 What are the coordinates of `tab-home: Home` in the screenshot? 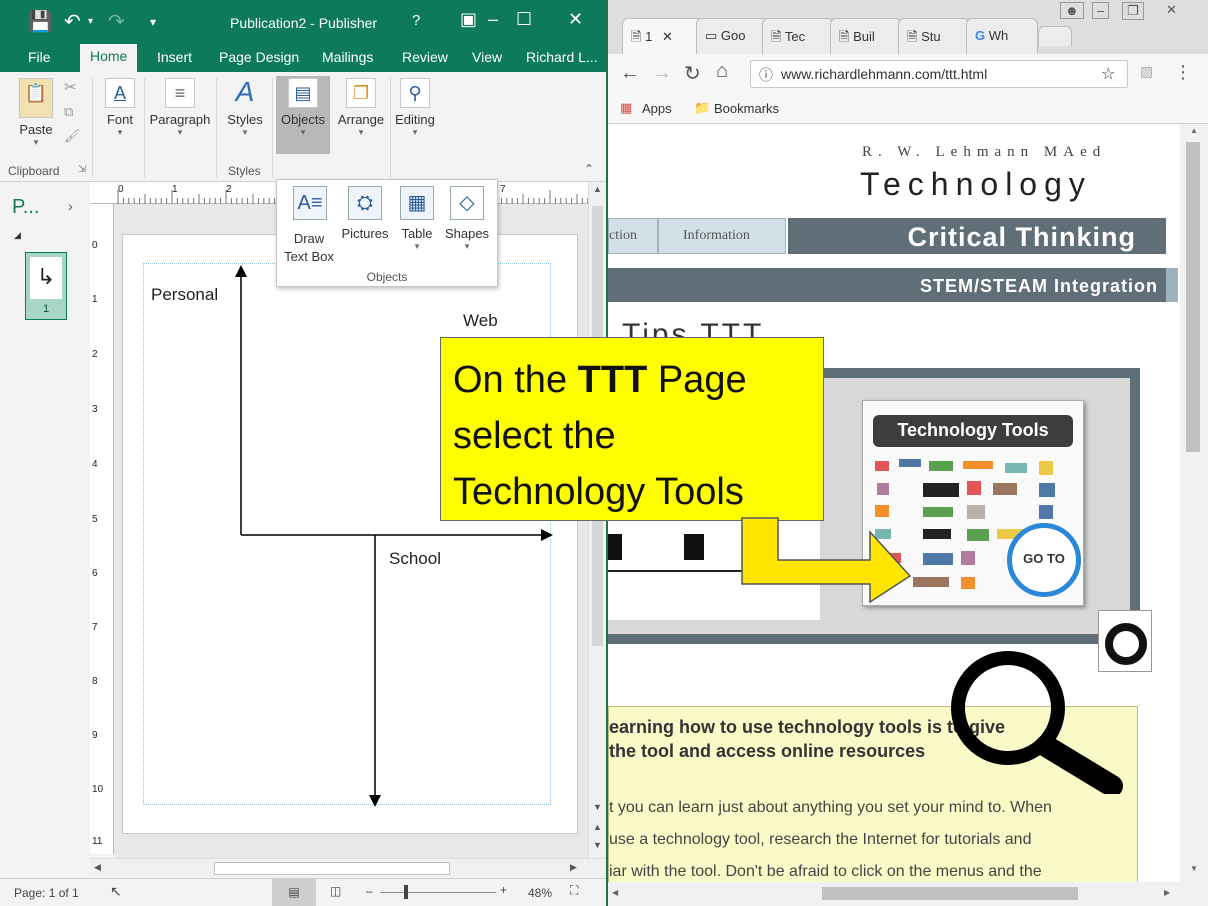 It's located at (109, 58).